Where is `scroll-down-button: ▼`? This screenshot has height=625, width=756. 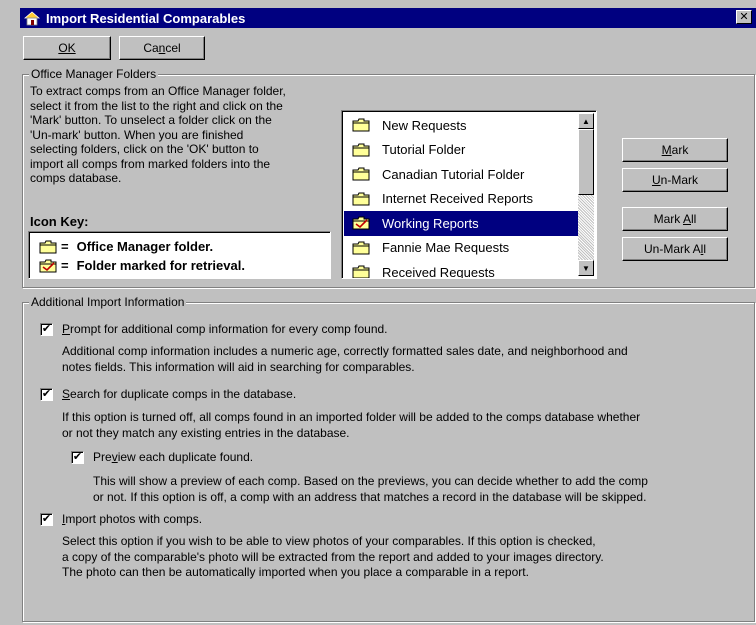 scroll-down-button: ▼ is located at coordinates (586, 268).